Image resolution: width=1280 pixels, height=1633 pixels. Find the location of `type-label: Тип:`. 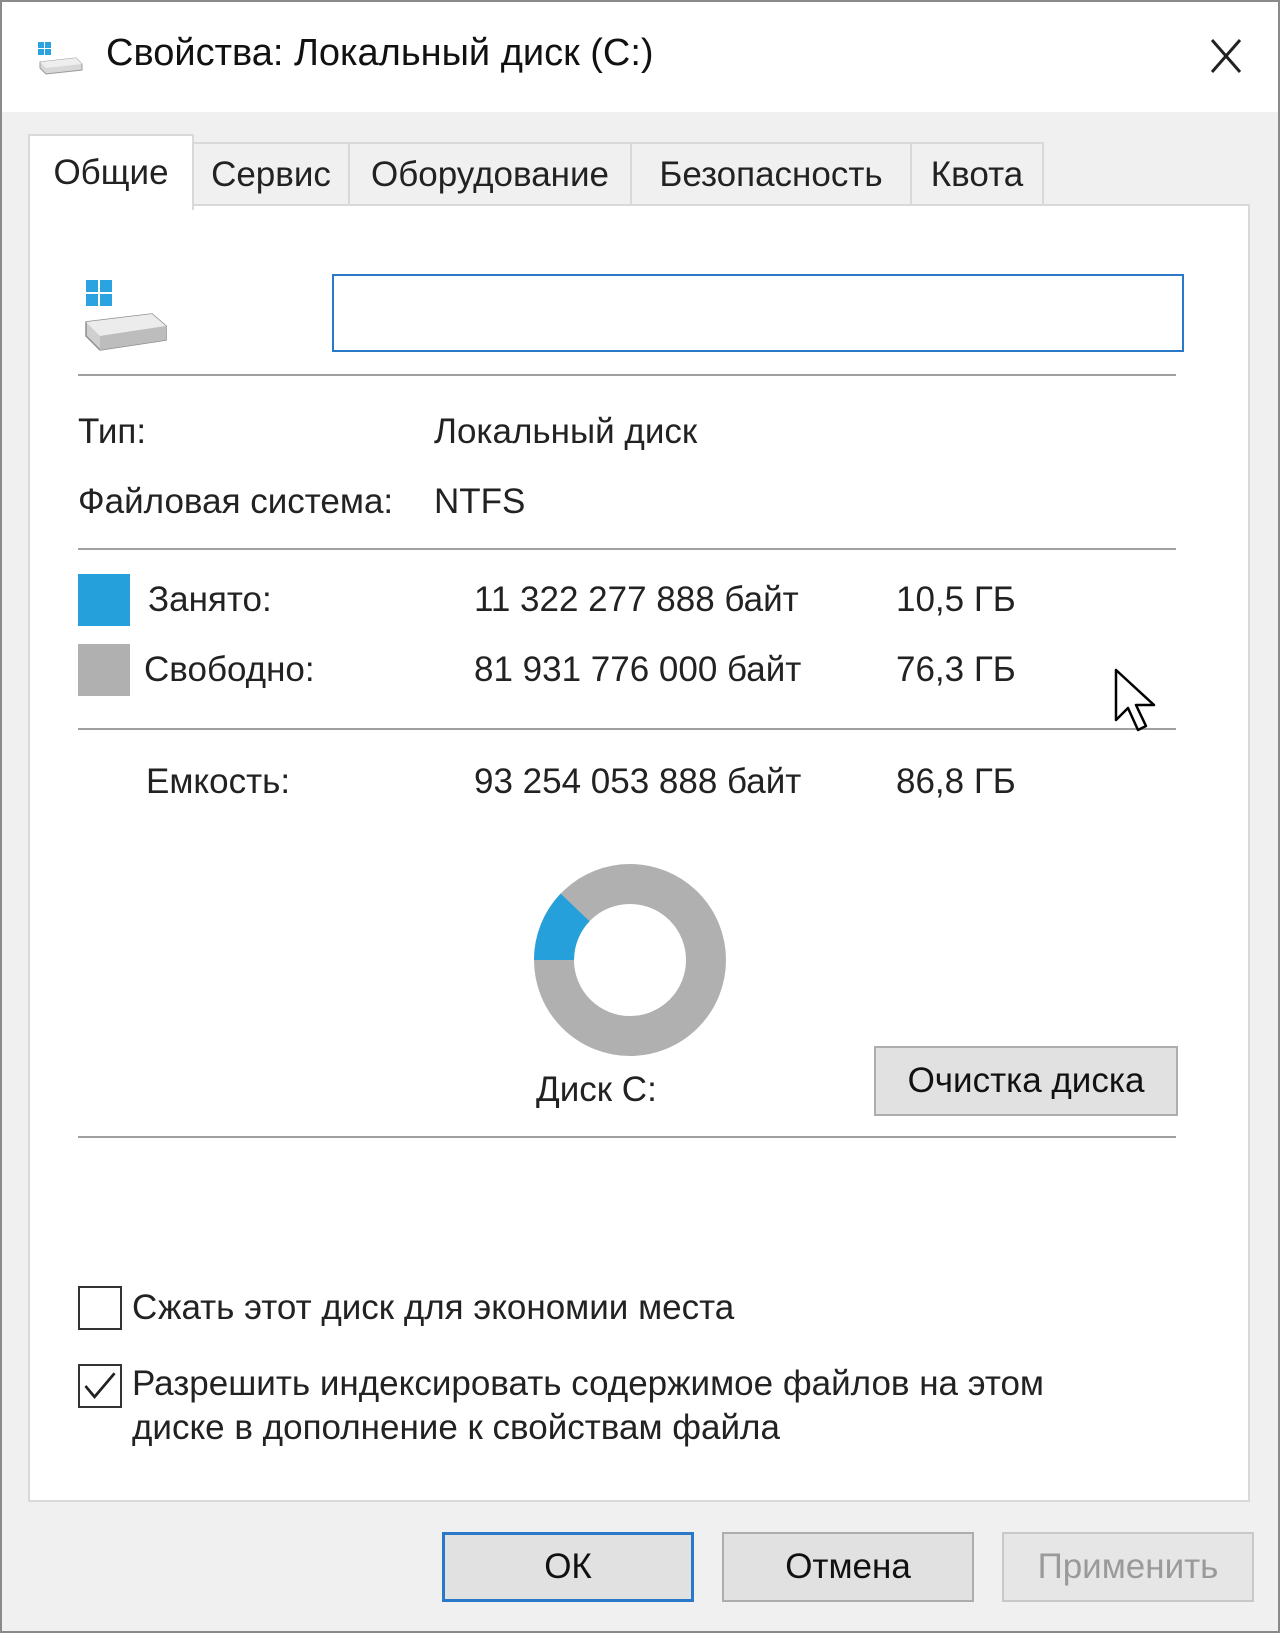

type-label: Тип: is located at coordinates (112, 431).